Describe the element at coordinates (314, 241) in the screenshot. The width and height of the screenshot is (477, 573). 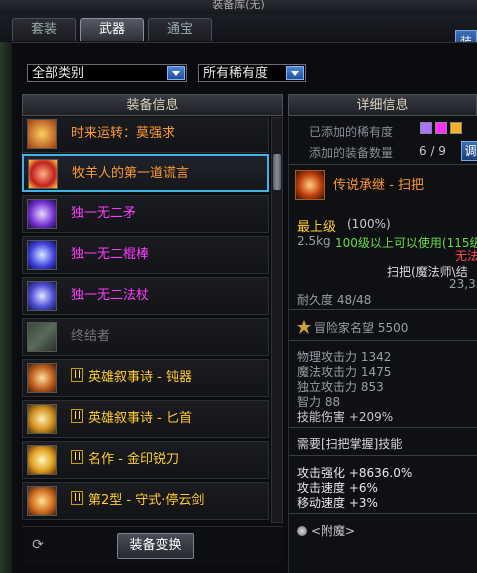
I see `weight: 2.5kg` at that location.